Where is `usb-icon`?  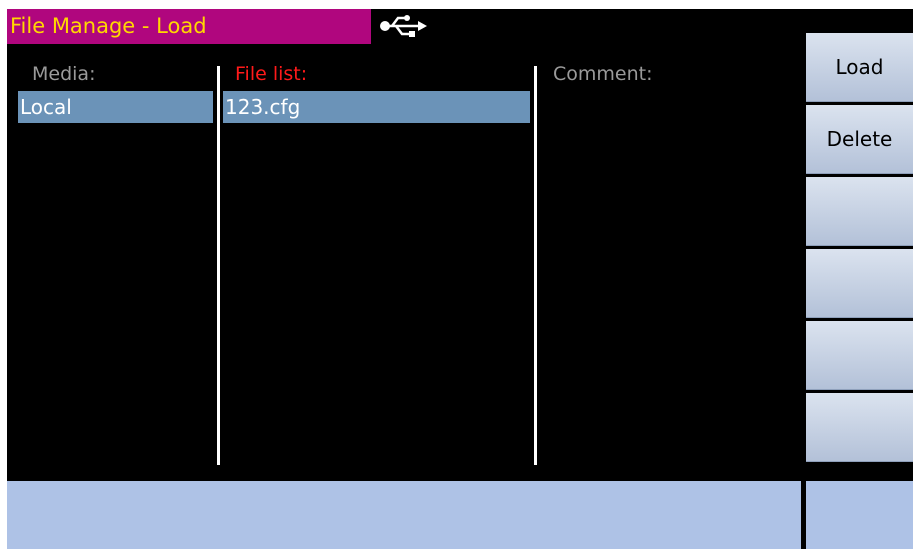
usb-icon is located at coordinates (403, 26).